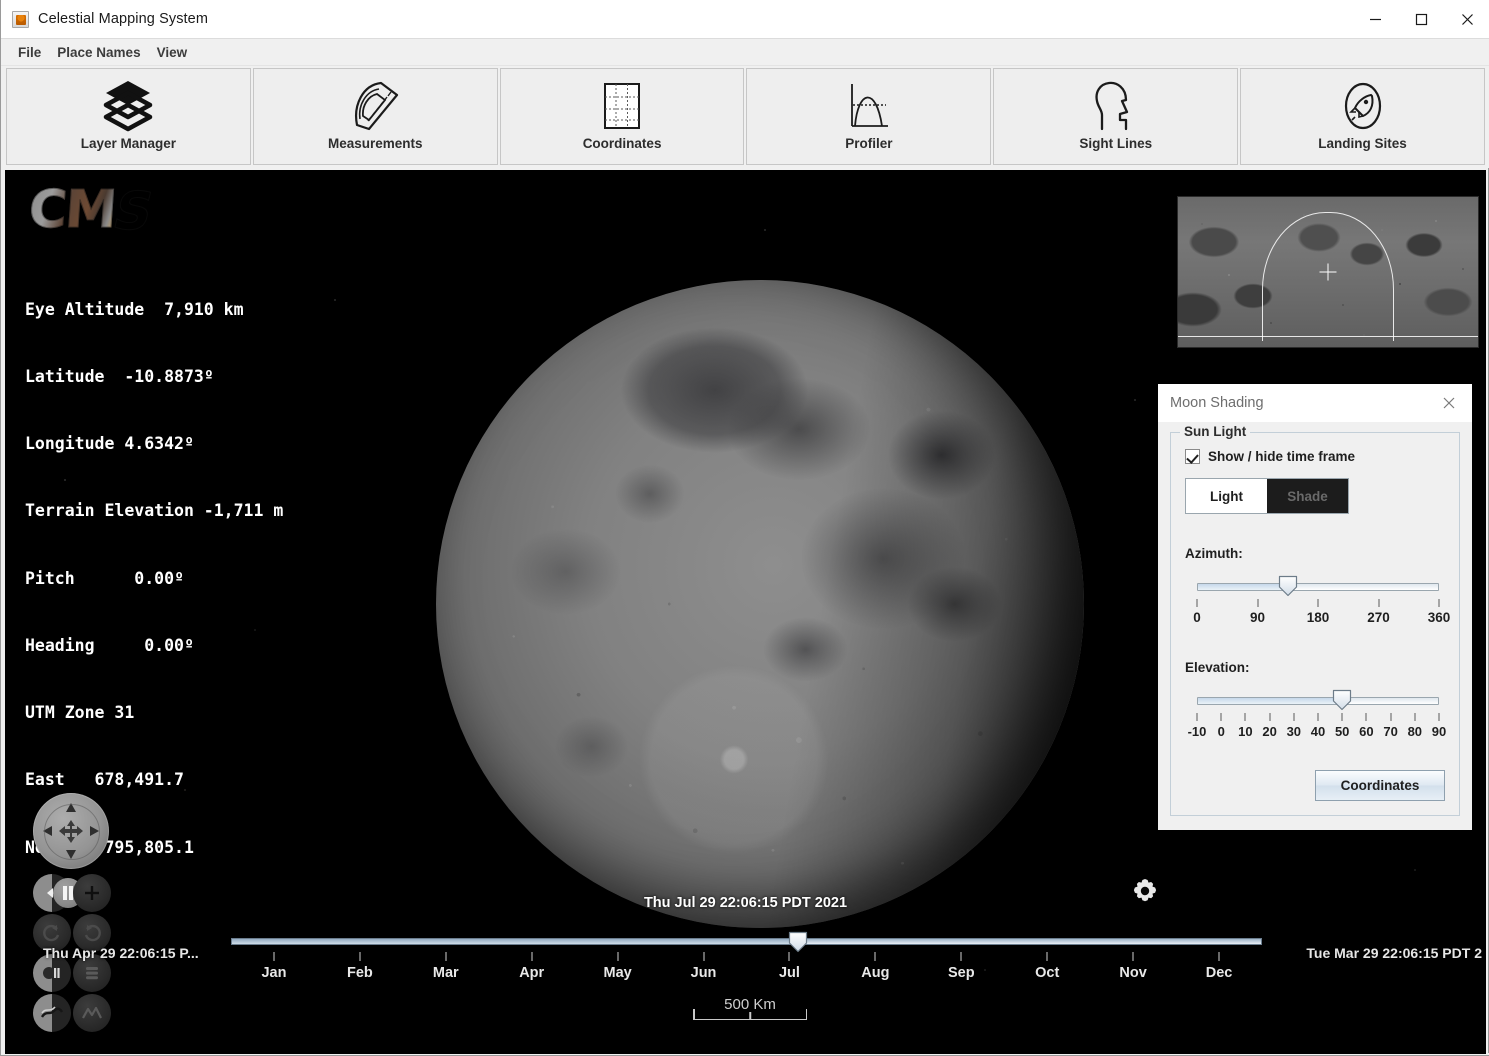 The height and width of the screenshot is (1056, 1489). I want to click on close-button, so click(1466, 19).